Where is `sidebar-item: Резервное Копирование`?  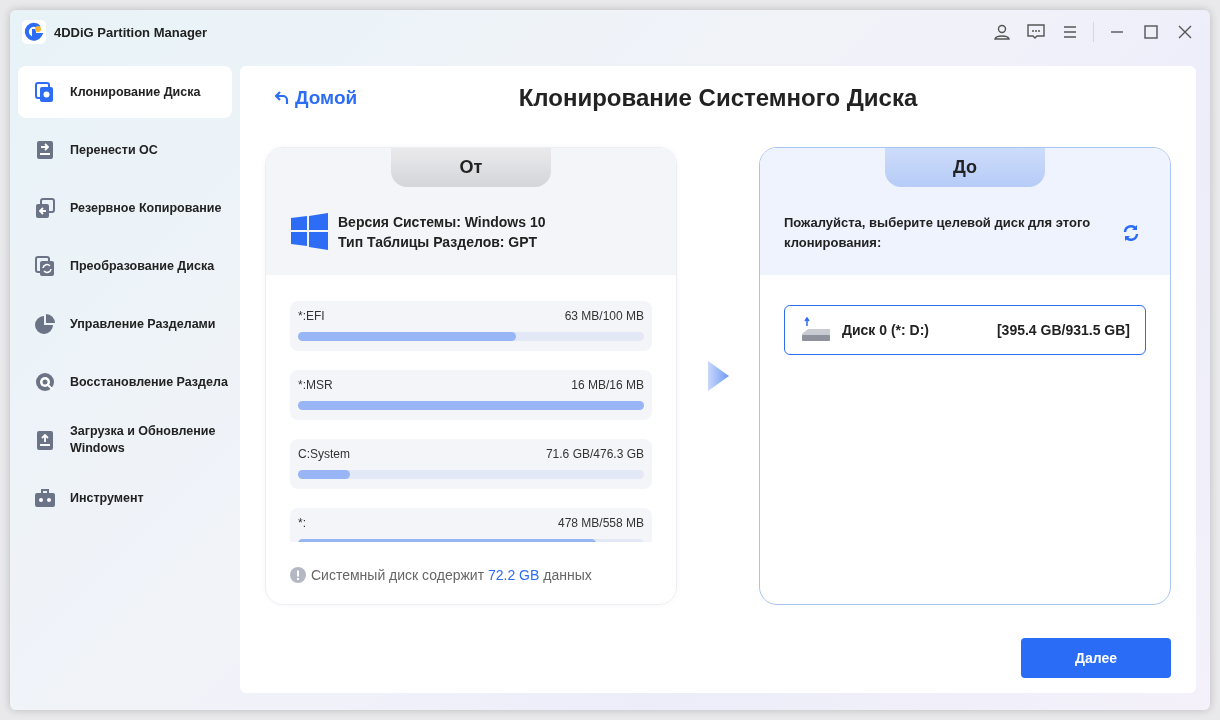 sidebar-item: Резервное Копирование is located at coordinates (125, 208).